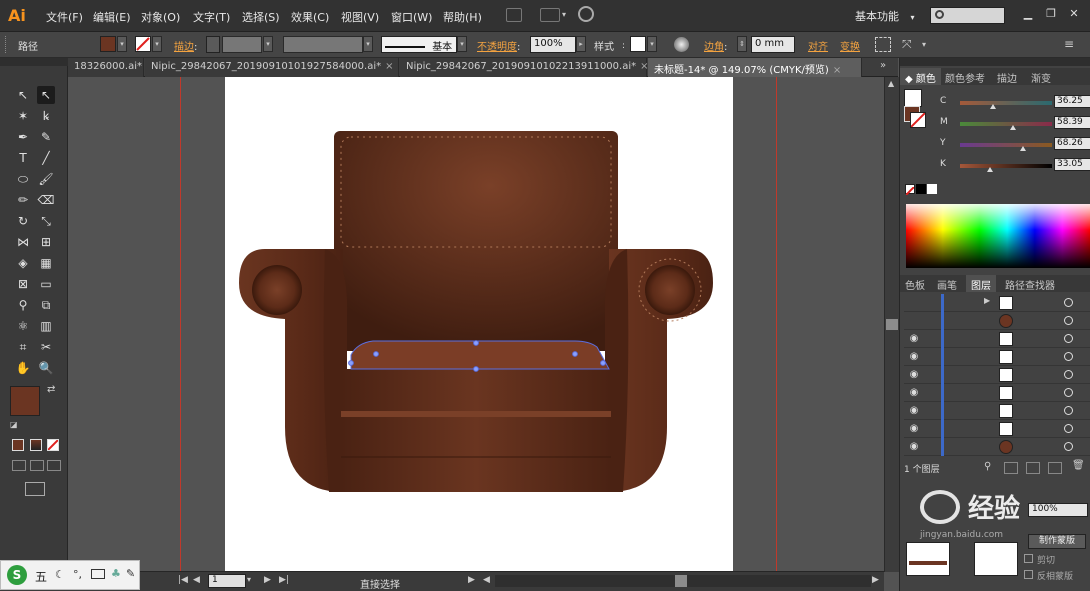 The width and height of the screenshot is (1090, 591). I want to click on type-tool-icon: T, so click(23, 158).